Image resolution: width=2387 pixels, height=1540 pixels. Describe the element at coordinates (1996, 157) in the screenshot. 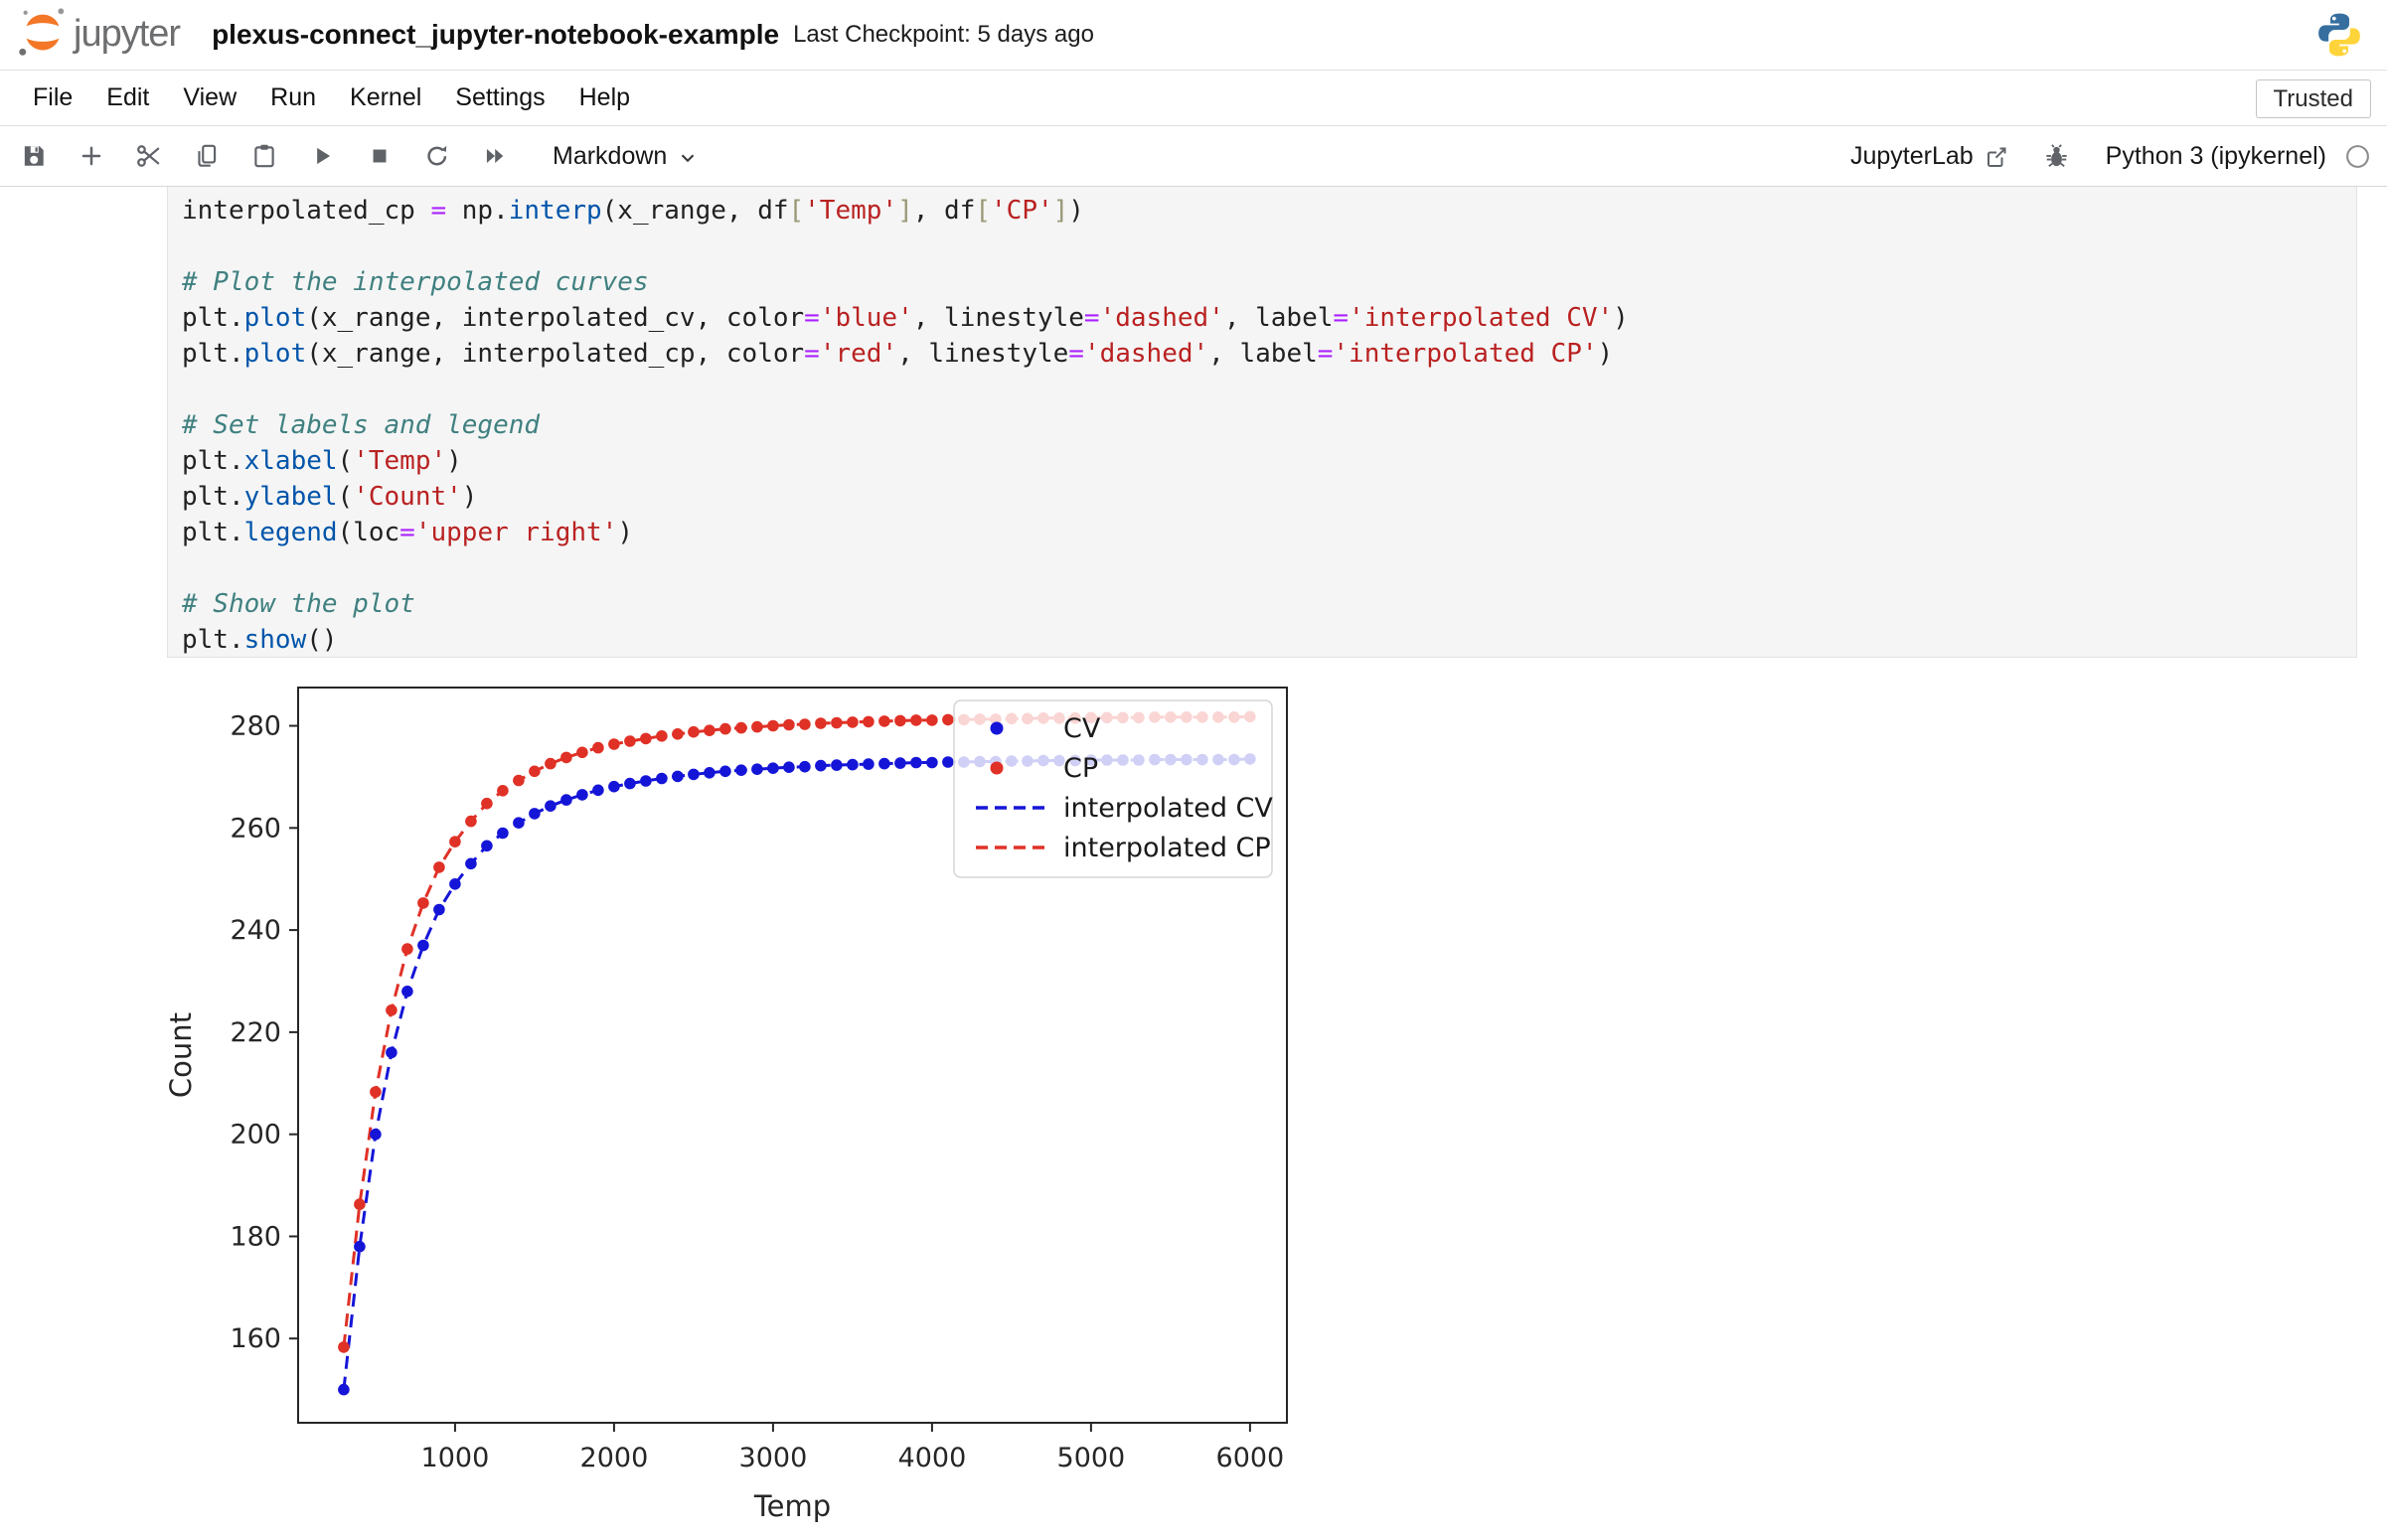

I see `external-link-icon` at that location.